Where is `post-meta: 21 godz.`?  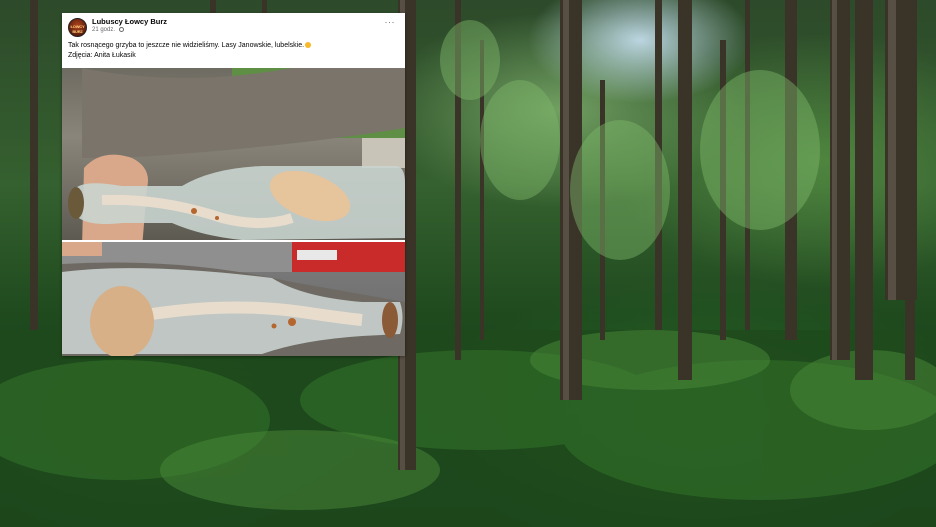 post-meta: 21 godz. is located at coordinates (108, 30).